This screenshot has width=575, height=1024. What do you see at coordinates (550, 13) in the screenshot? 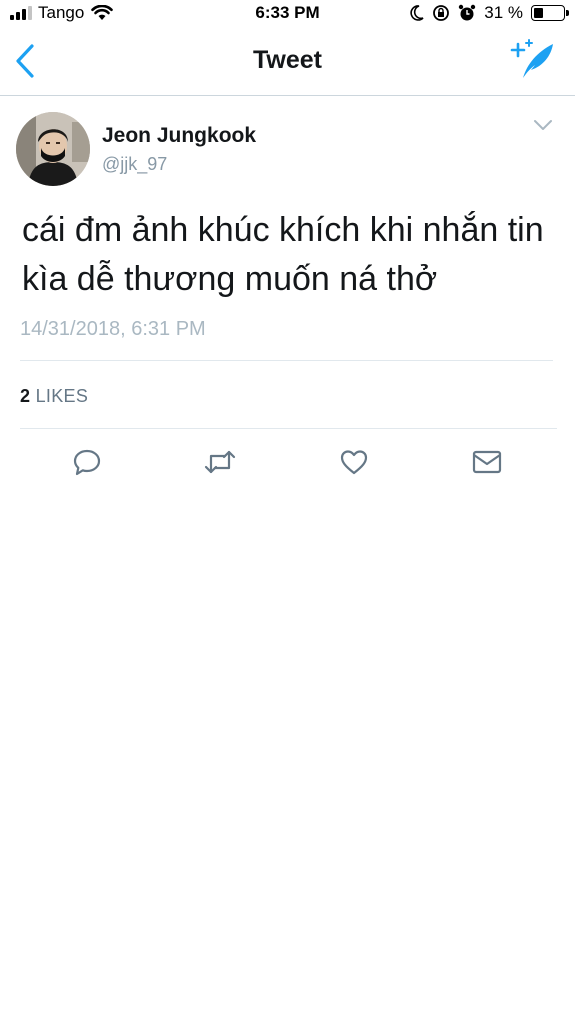
I see `battery-icon` at bounding box center [550, 13].